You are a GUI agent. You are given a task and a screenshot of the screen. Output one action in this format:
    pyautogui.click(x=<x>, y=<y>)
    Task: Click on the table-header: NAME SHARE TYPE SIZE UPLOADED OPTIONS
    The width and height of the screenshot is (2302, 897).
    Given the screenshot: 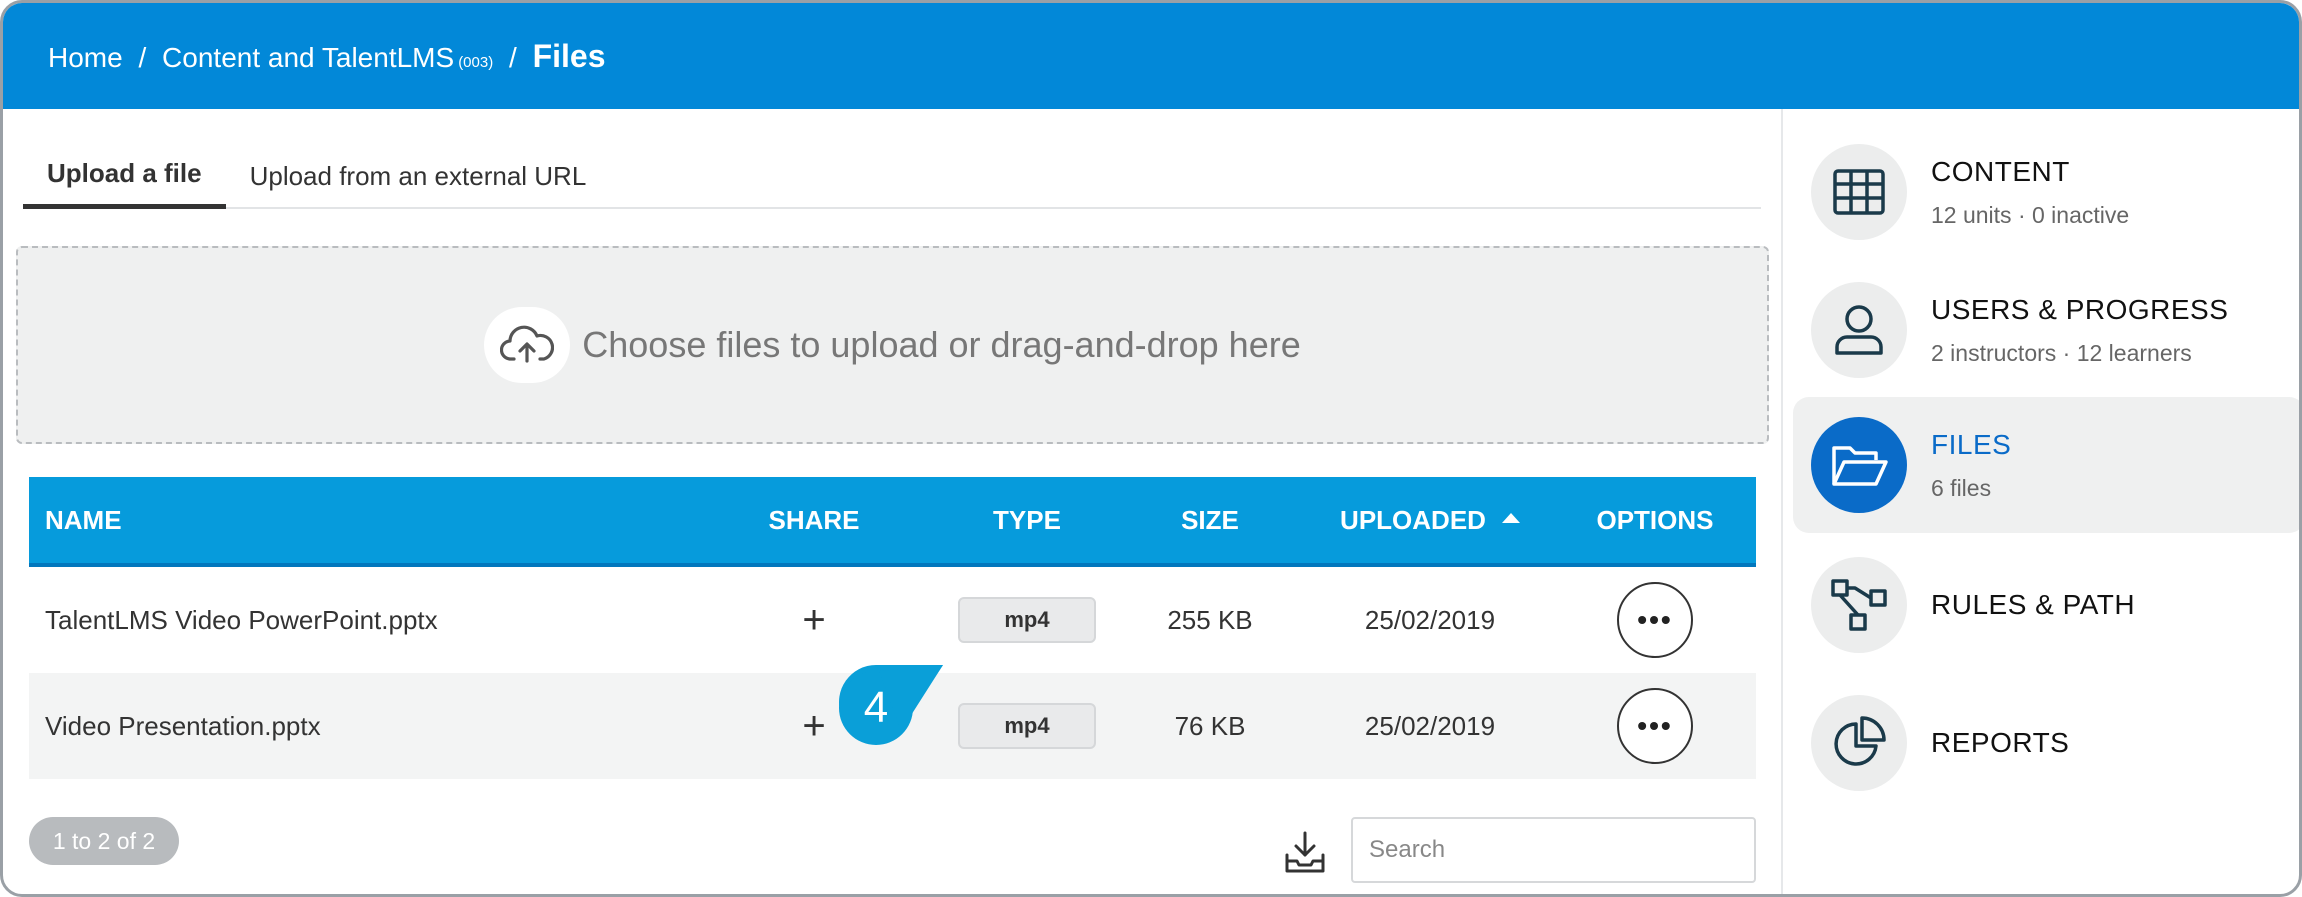 What is the action you would take?
    pyautogui.click(x=892, y=522)
    